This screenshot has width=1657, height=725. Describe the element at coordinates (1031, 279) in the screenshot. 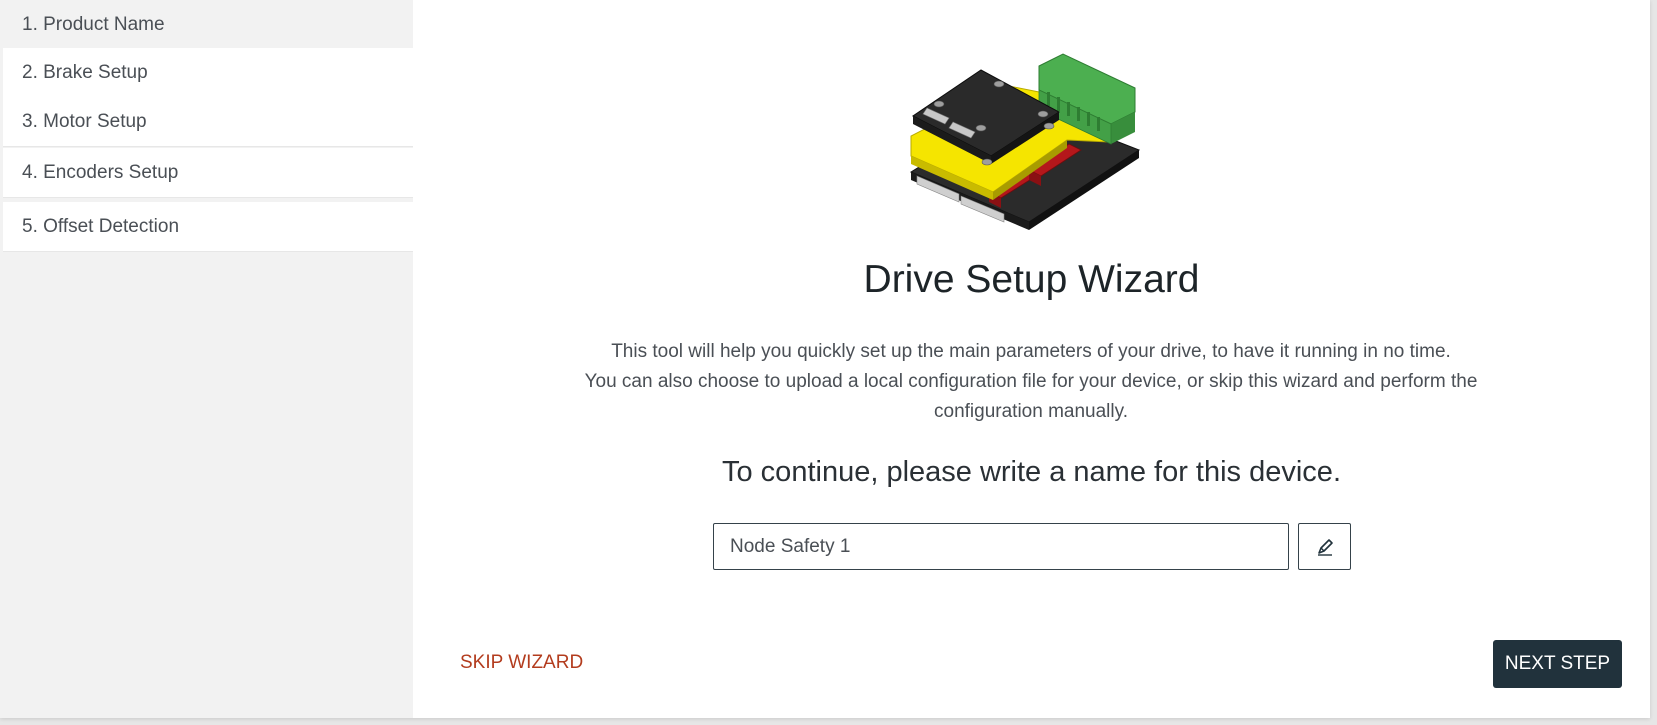

I see `page-title: Drive Setup Wizard` at that location.